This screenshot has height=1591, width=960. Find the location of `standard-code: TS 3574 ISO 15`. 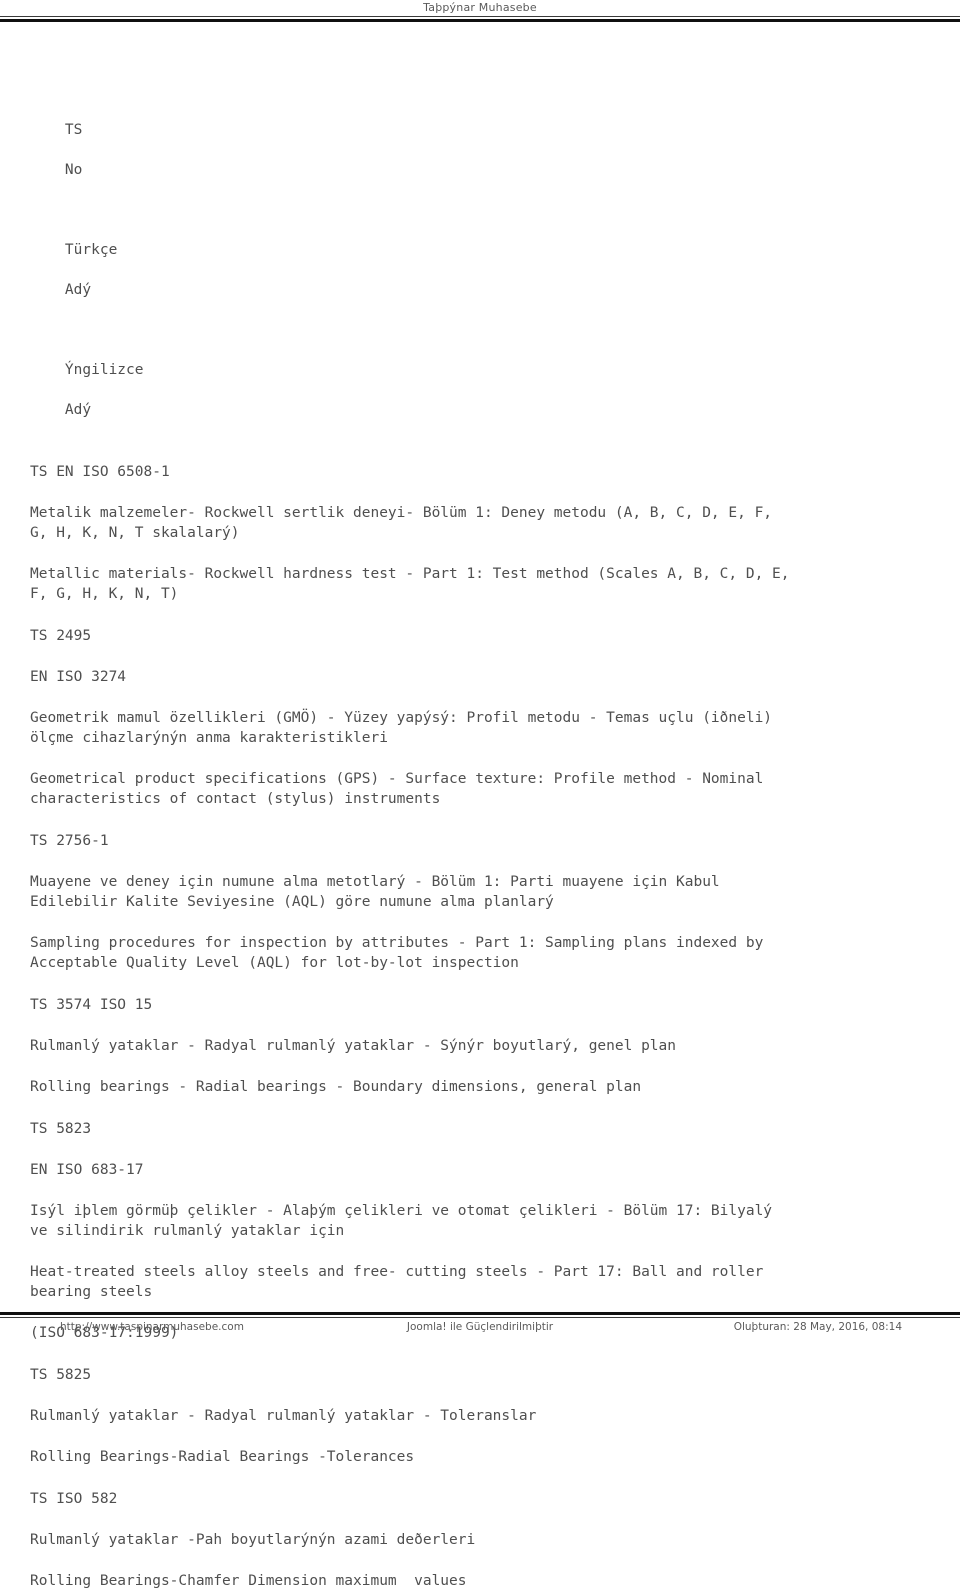

standard-code: TS 3574 ISO 15 is located at coordinates (91, 1005).